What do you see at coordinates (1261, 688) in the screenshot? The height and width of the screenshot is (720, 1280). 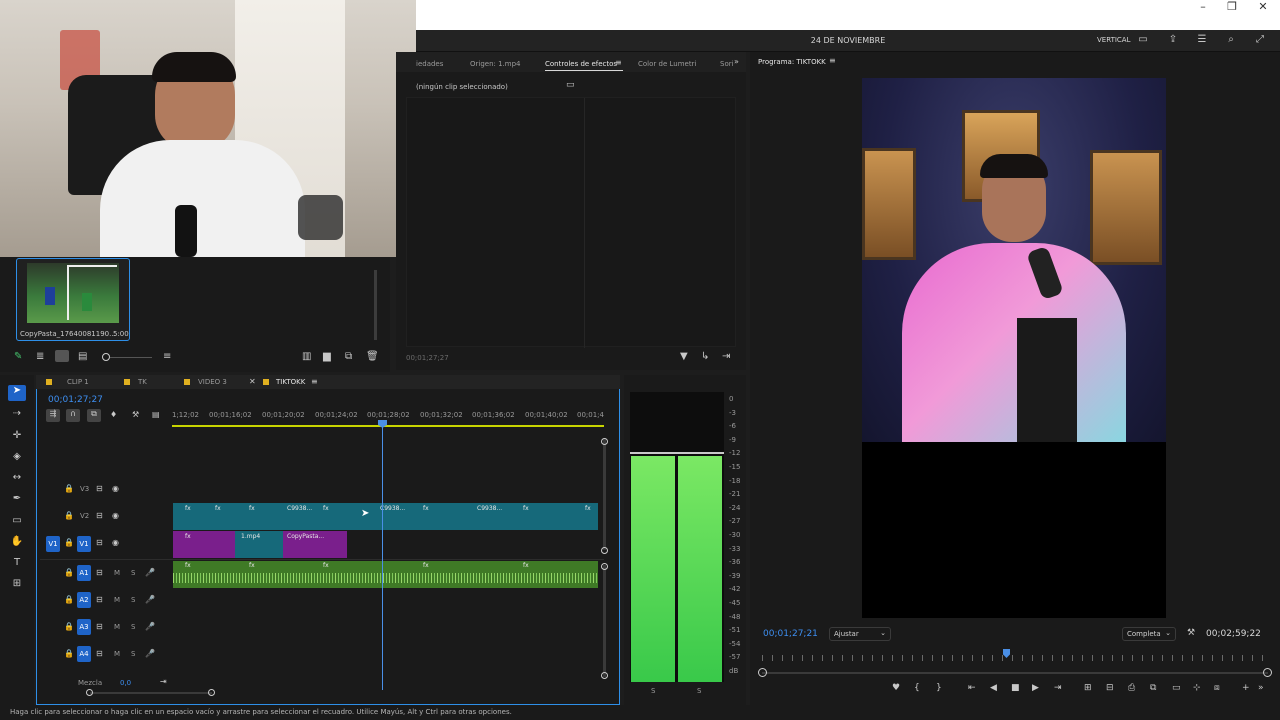 I see `more-icon: »` at bounding box center [1261, 688].